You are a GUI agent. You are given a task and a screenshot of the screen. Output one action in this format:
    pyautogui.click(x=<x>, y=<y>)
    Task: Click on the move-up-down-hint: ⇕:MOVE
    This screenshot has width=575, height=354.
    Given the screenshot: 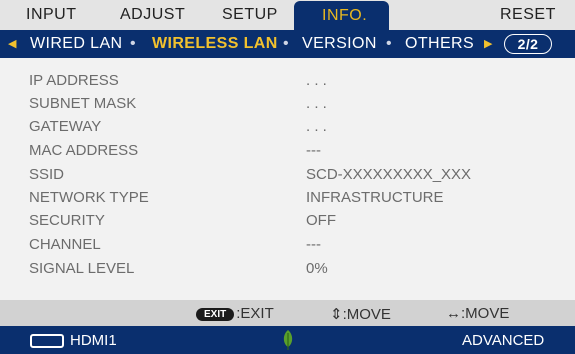 What is the action you would take?
    pyautogui.click(x=360, y=314)
    